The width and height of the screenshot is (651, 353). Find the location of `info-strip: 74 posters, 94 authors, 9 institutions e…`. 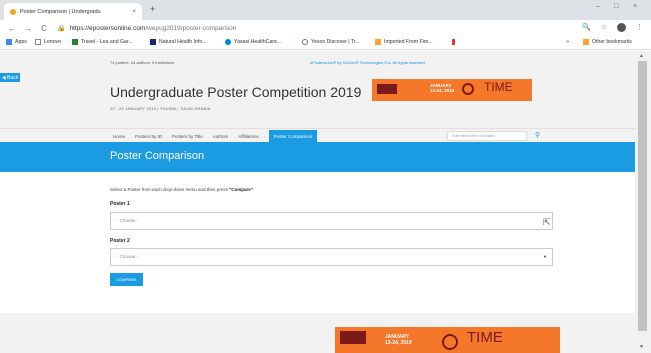

info-strip: 74 posters, 94 authors, 9 institutions e… is located at coordinates (317, 62).